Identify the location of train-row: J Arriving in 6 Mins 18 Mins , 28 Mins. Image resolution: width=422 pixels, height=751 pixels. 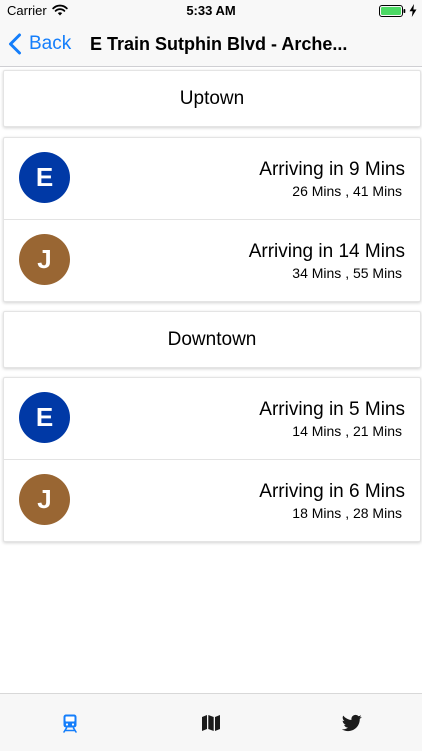
(212, 500).